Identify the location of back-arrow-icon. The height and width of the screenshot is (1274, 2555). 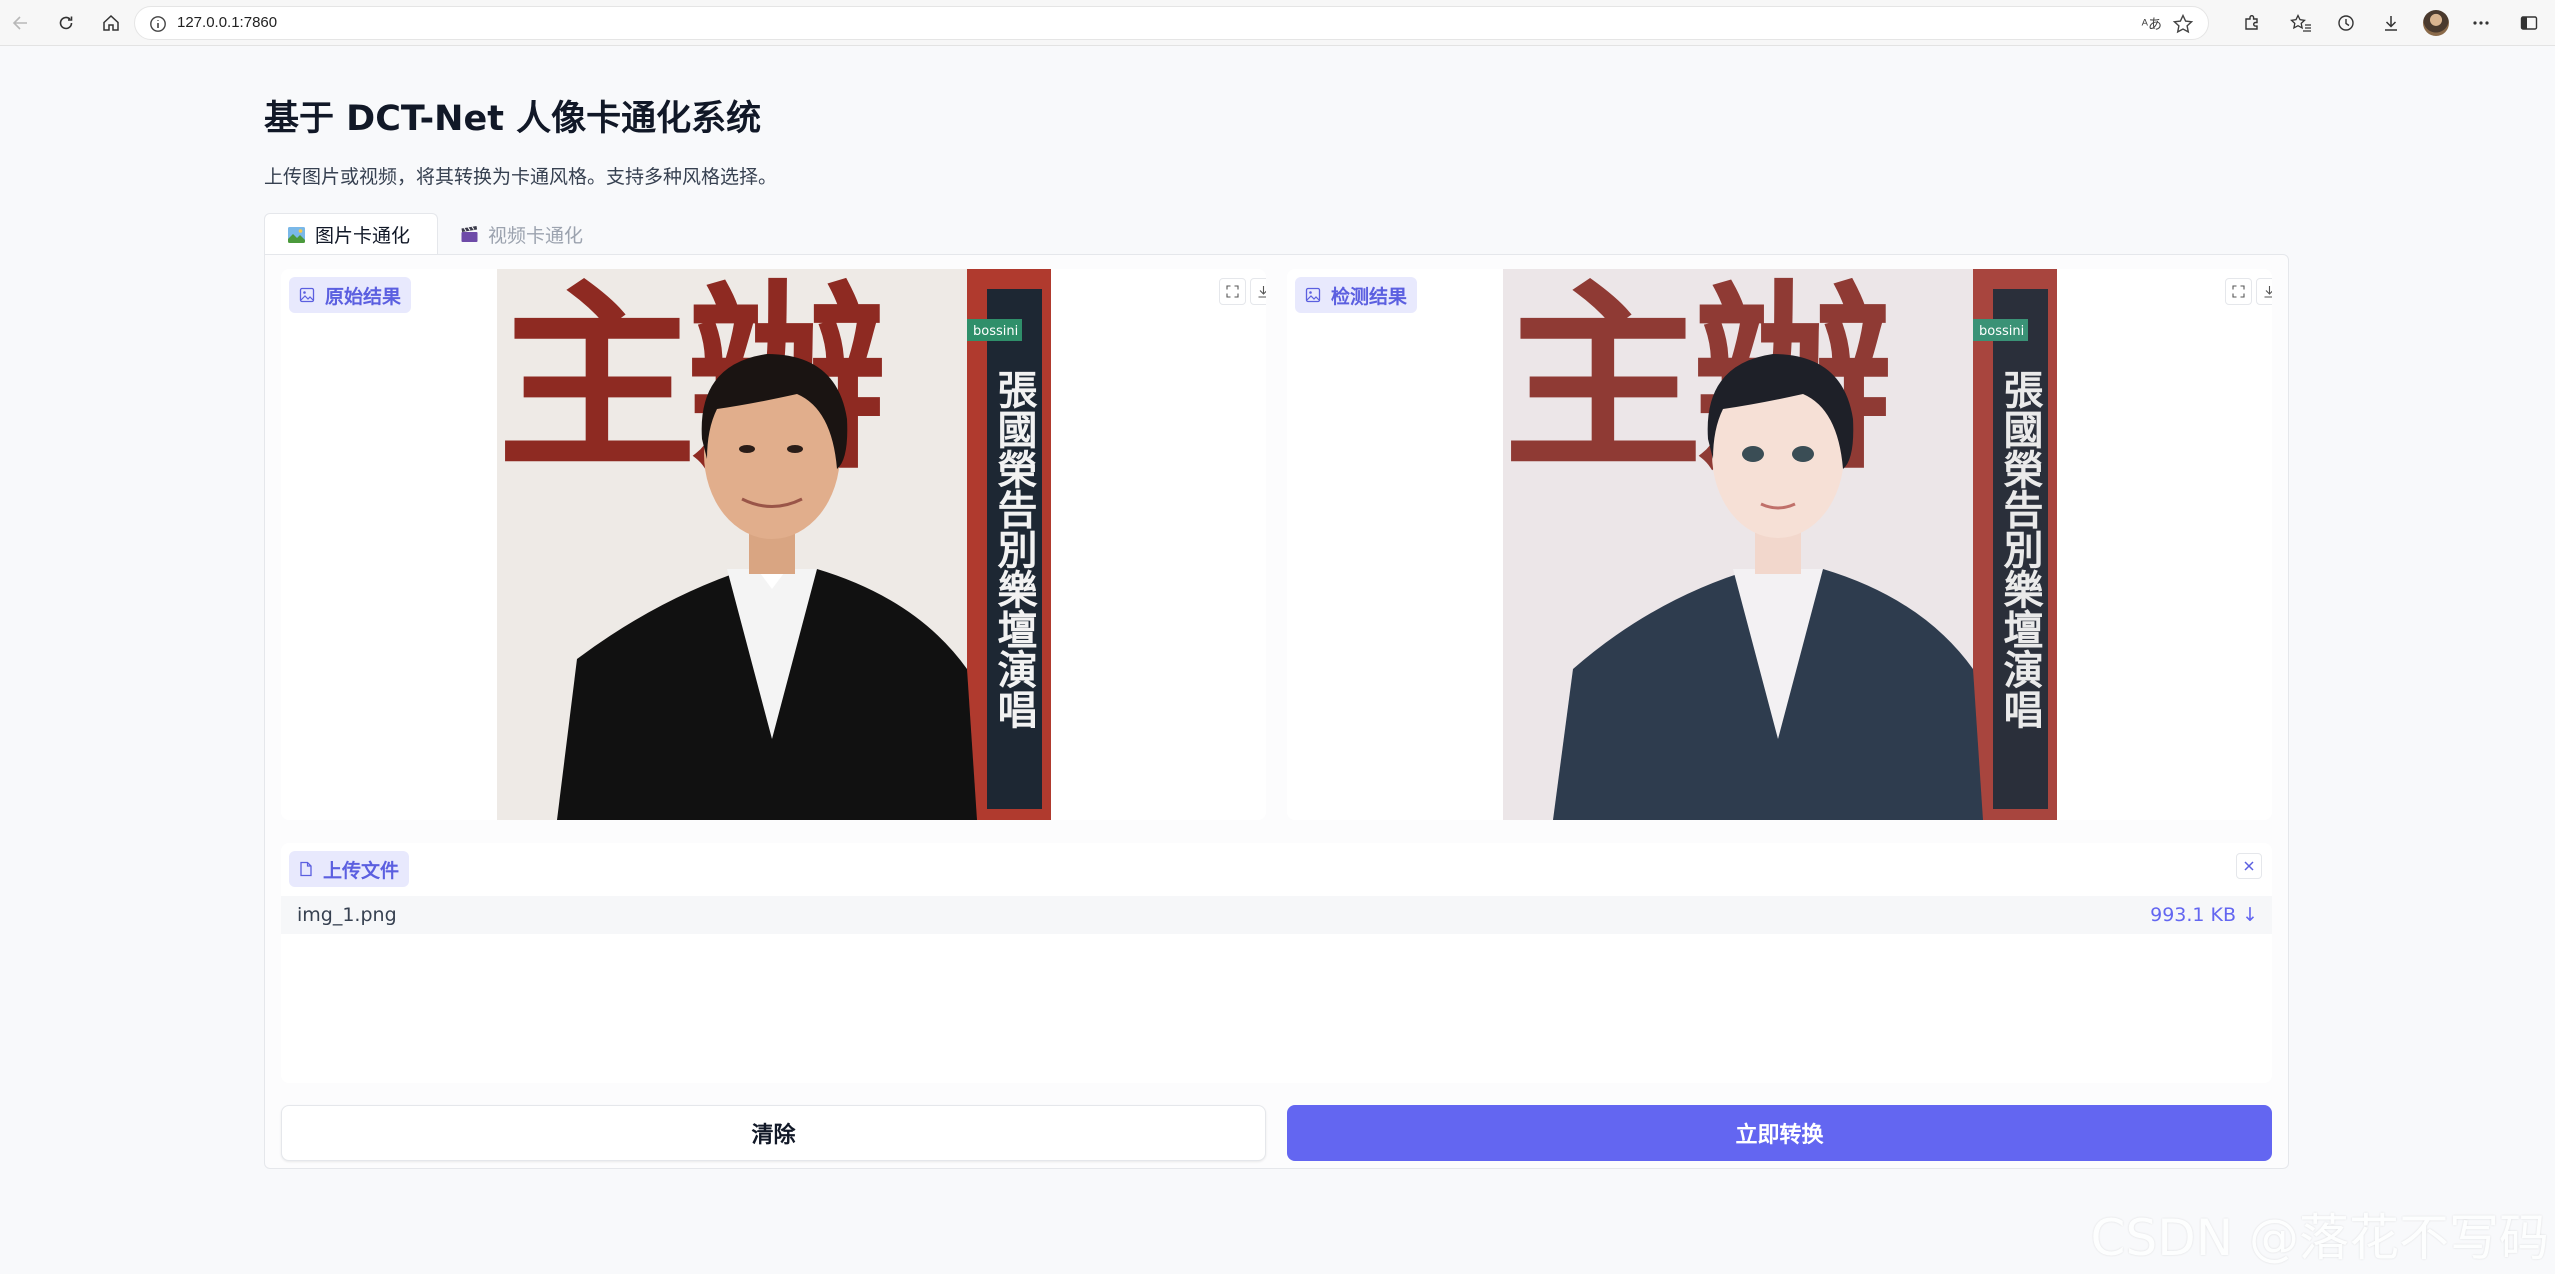
(19, 23).